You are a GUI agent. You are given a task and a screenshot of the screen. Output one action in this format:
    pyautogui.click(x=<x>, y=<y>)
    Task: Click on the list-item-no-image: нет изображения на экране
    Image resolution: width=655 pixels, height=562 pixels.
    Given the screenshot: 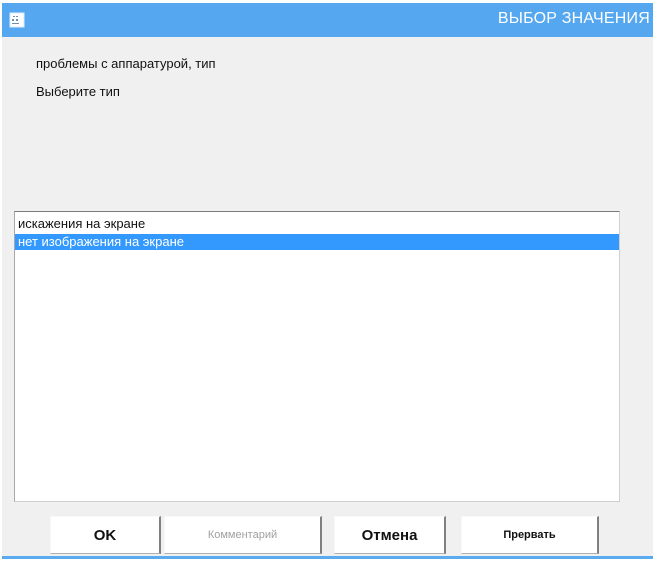 What is the action you would take?
    pyautogui.click(x=317, y=242)
    